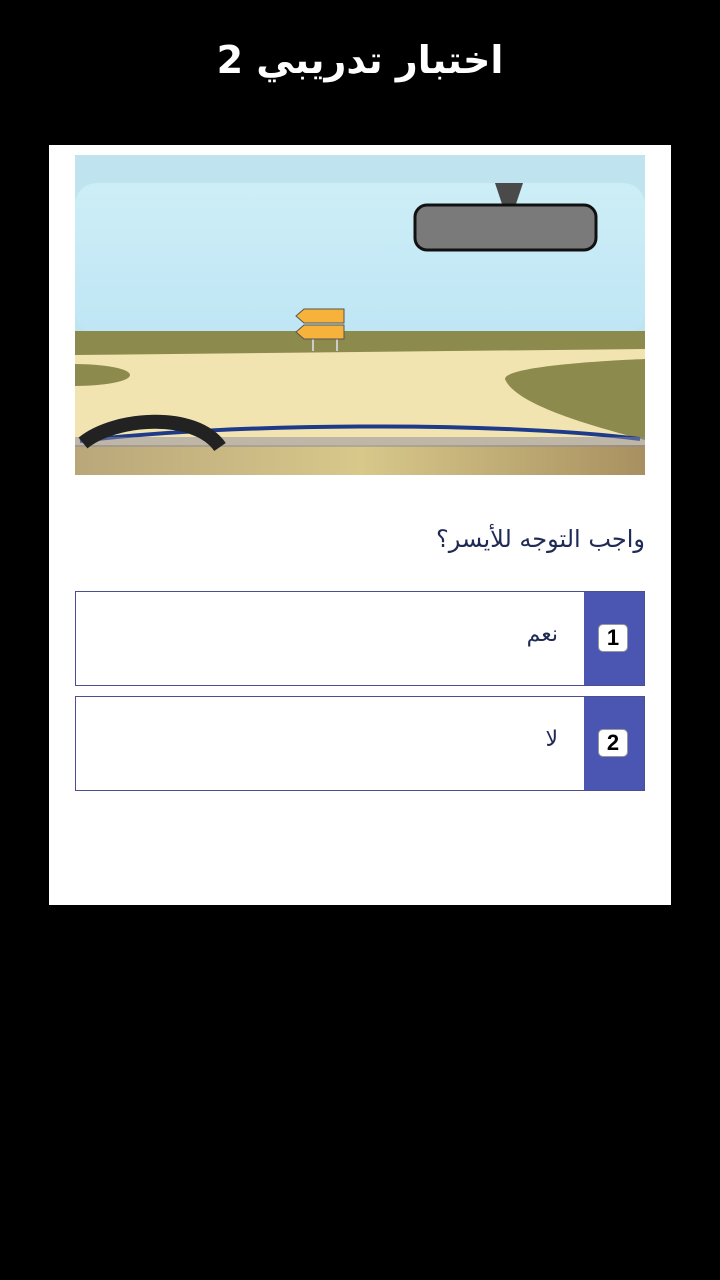 The height and width of the screenshot is (1280, 720). I want to click on question-text: واجب التوجه للأيسر؟, so click(540, 539).